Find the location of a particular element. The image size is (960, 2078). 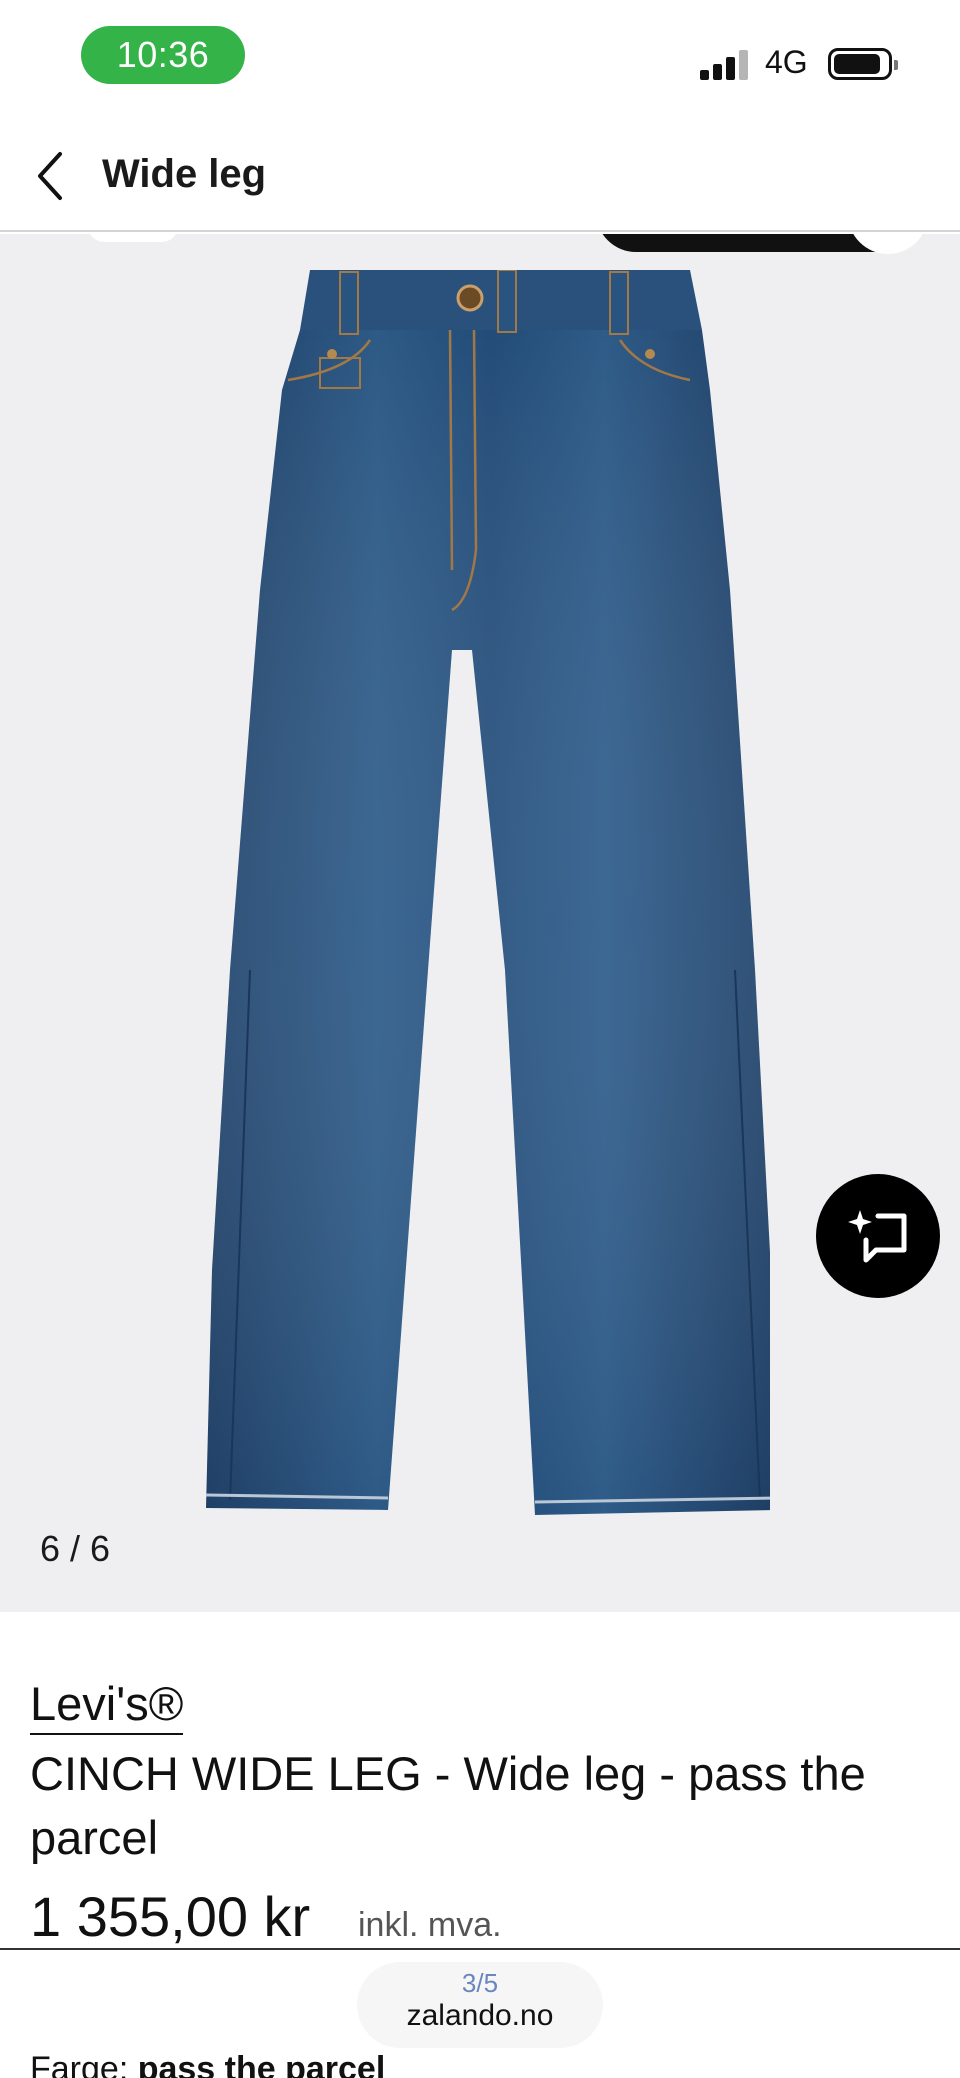

url-text: zalando.no is located at coordinates (480, 2015).